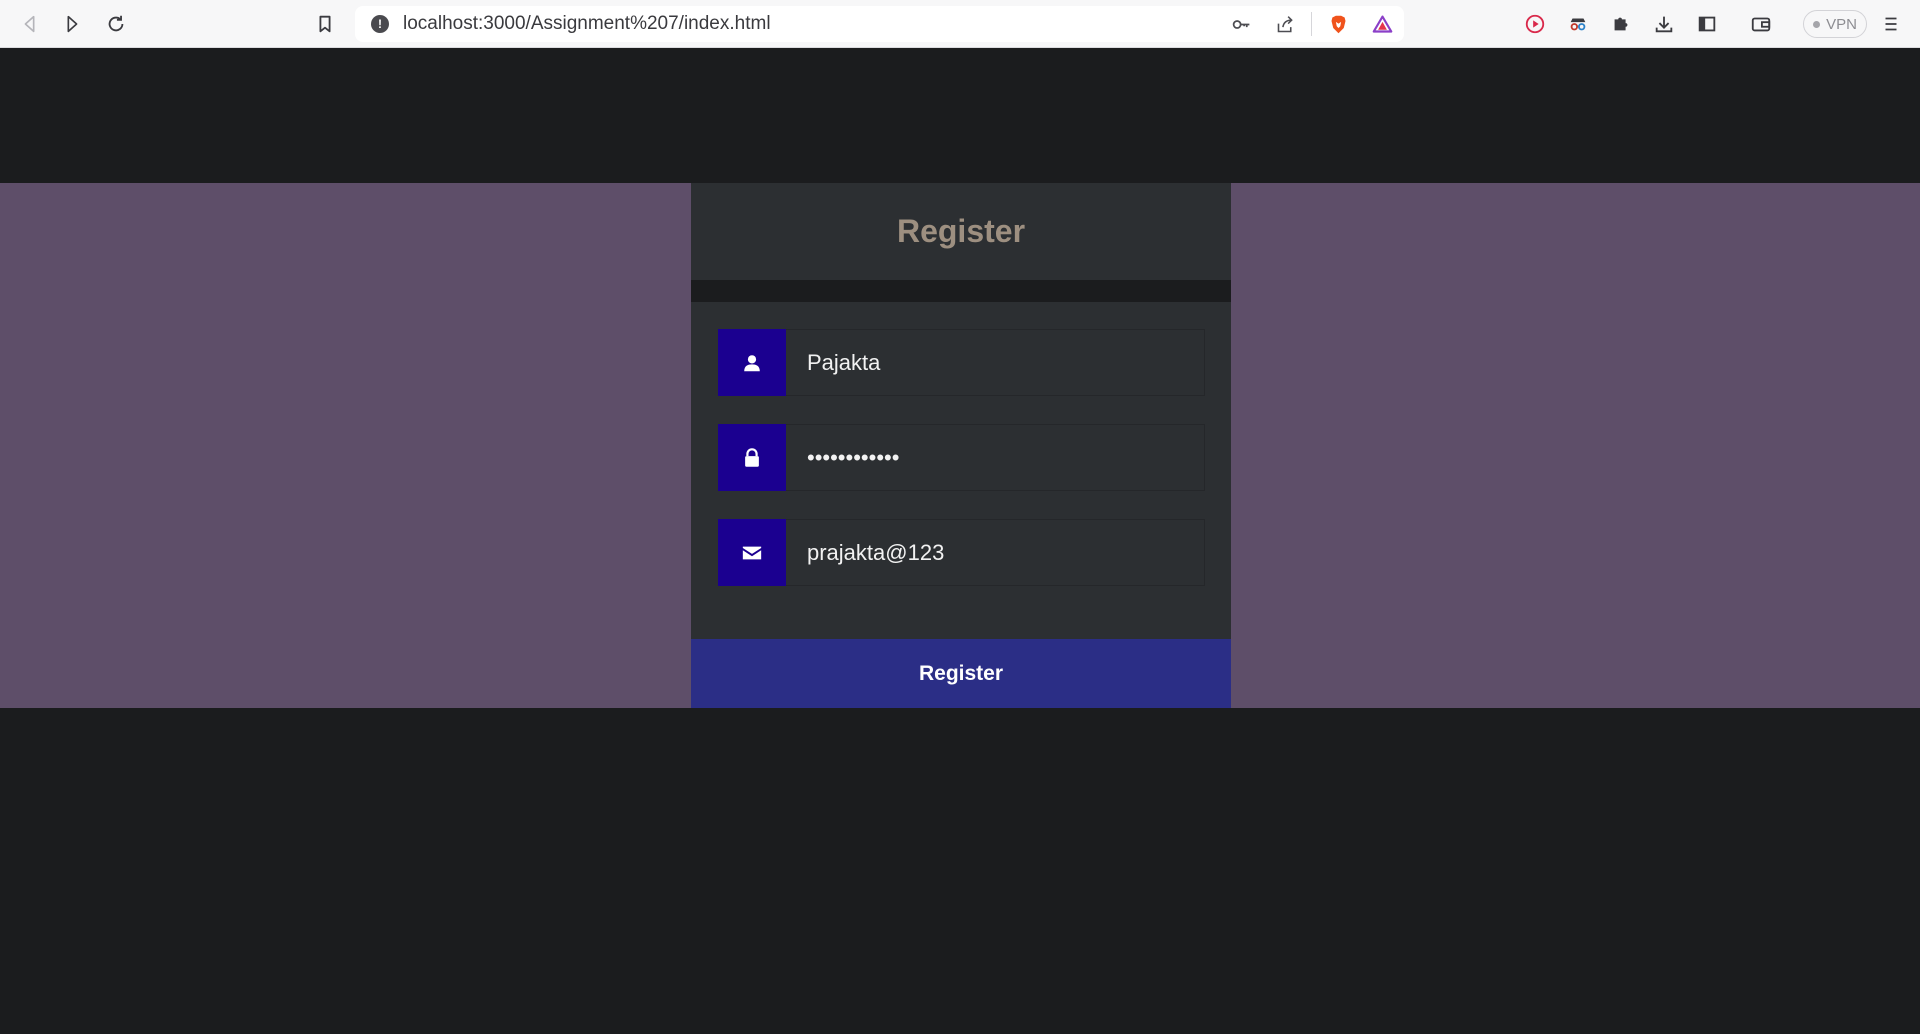  I want to click on download-icon, so click(1664, 24).